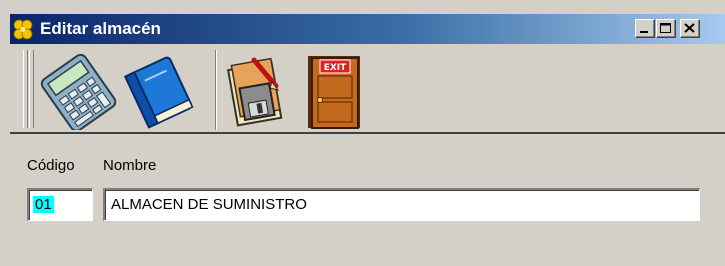  I want to click on book-icon, so click(158, 92).